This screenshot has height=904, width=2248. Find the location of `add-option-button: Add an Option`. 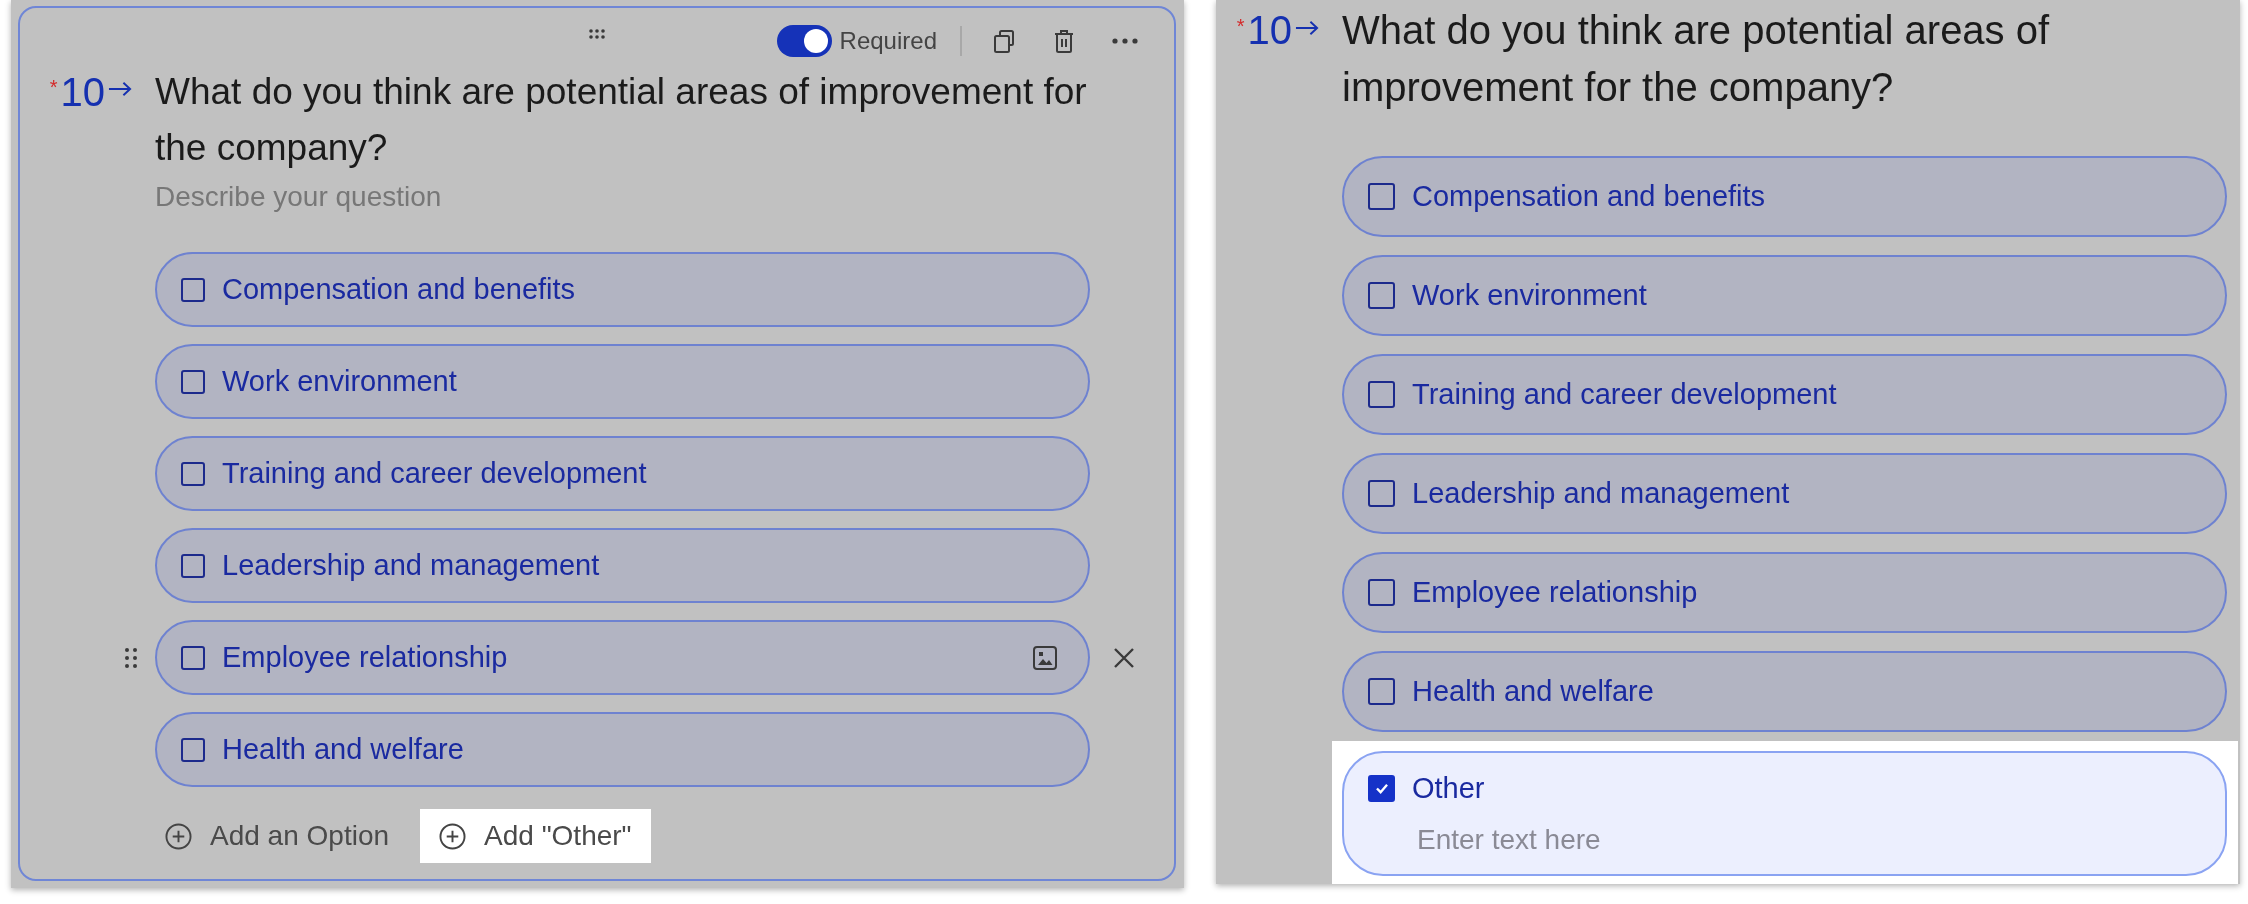

add-option-button: Add an Option is located at coordinates (277, 836).